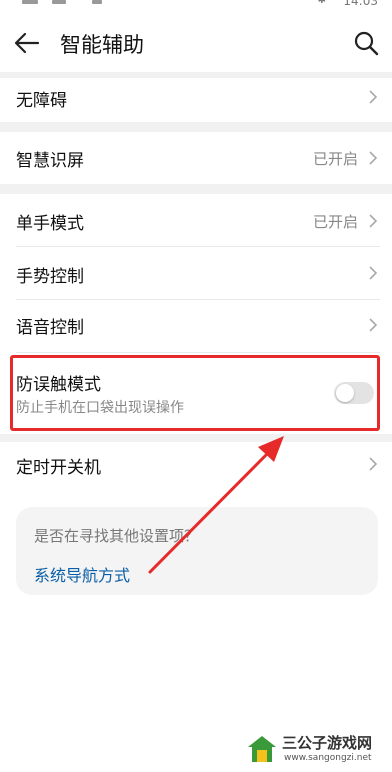 The height and width of the screenshot is (772, 392). What do you see at coordinates (196, 220) in the screenshot?
I see `settings-item-one-hand-mode: 单手模式 已开启` at bounding box center [196, 220].